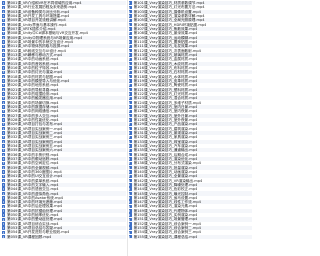 The height and width of the screenshot is (256, 320). I want to click on file-name: 第055课_VR课程回顾.mp4, so click(29, 236).